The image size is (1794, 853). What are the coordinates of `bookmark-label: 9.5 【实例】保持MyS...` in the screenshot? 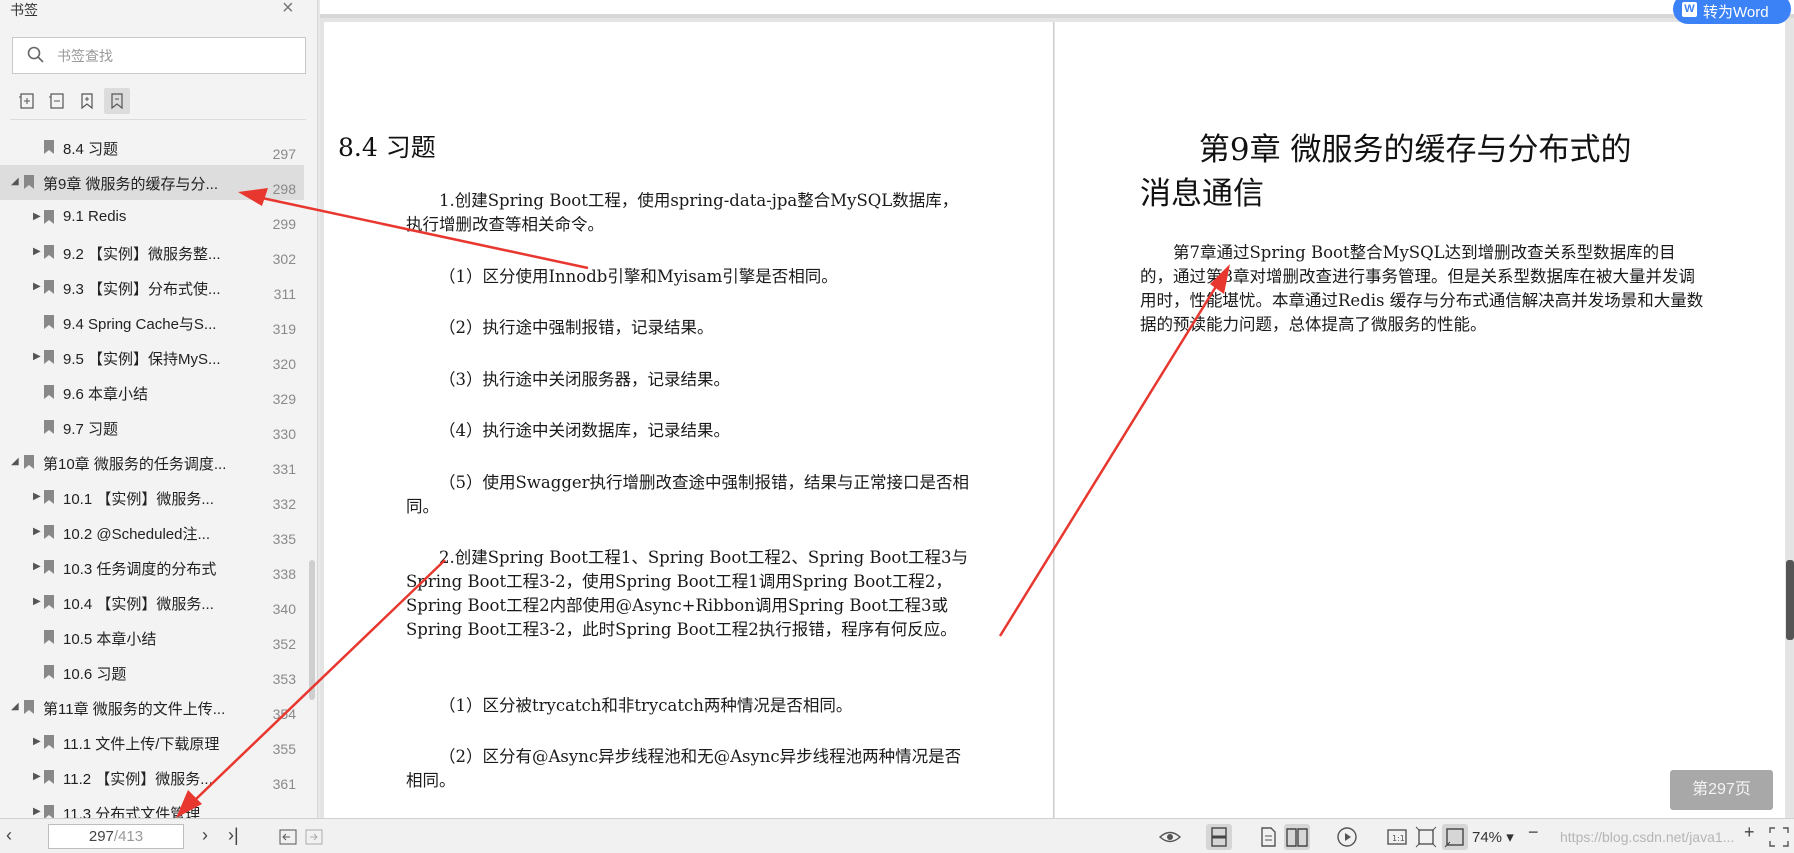 It's located at (142, 359).